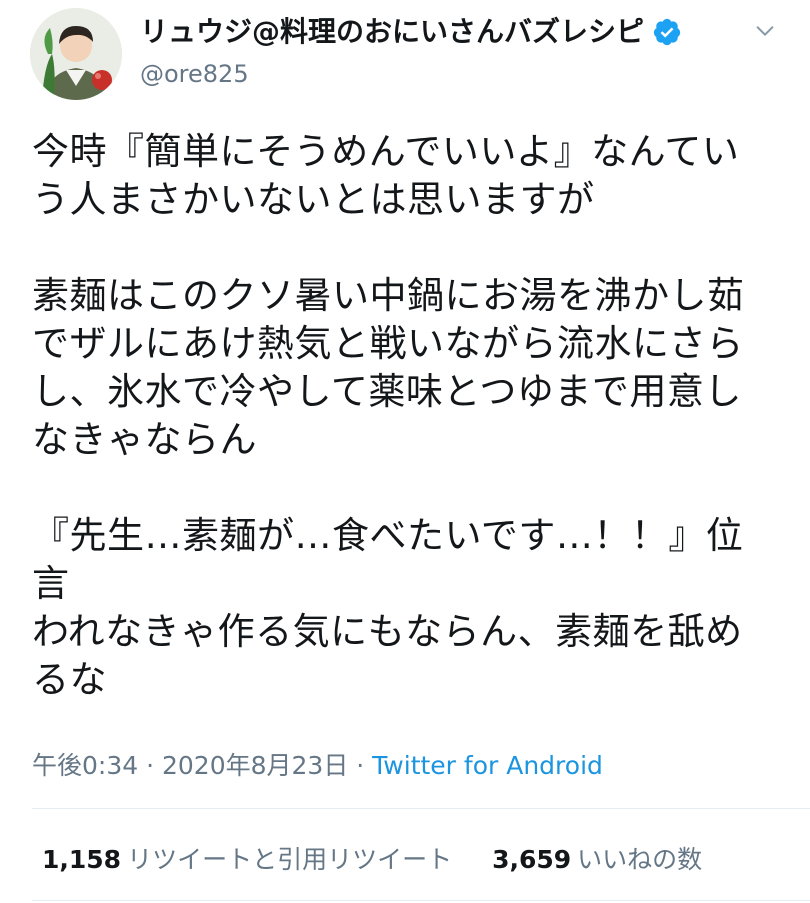 This screenshot has width=810, height=903. I want to click on verified-badge-icon, so click(667, 32).